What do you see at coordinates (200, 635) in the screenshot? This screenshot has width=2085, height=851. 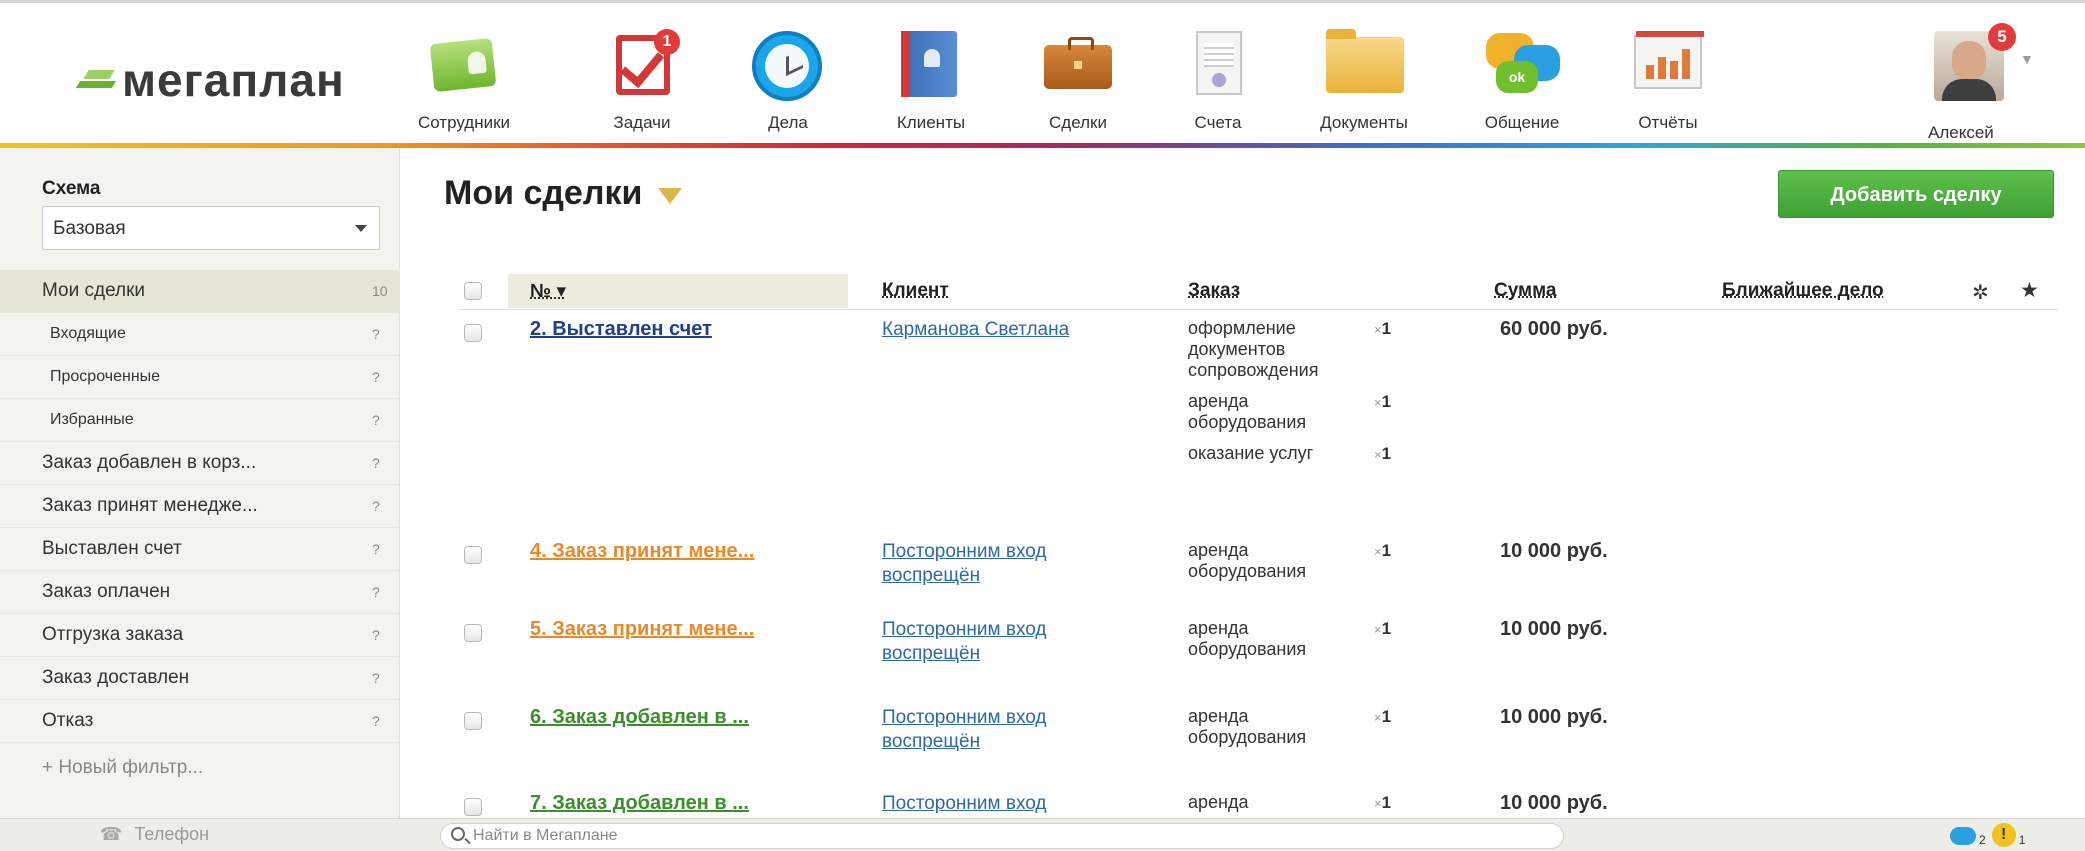 I see `filter-shipping: Отгрузка заказа ?` at bounding box center [200, 635].